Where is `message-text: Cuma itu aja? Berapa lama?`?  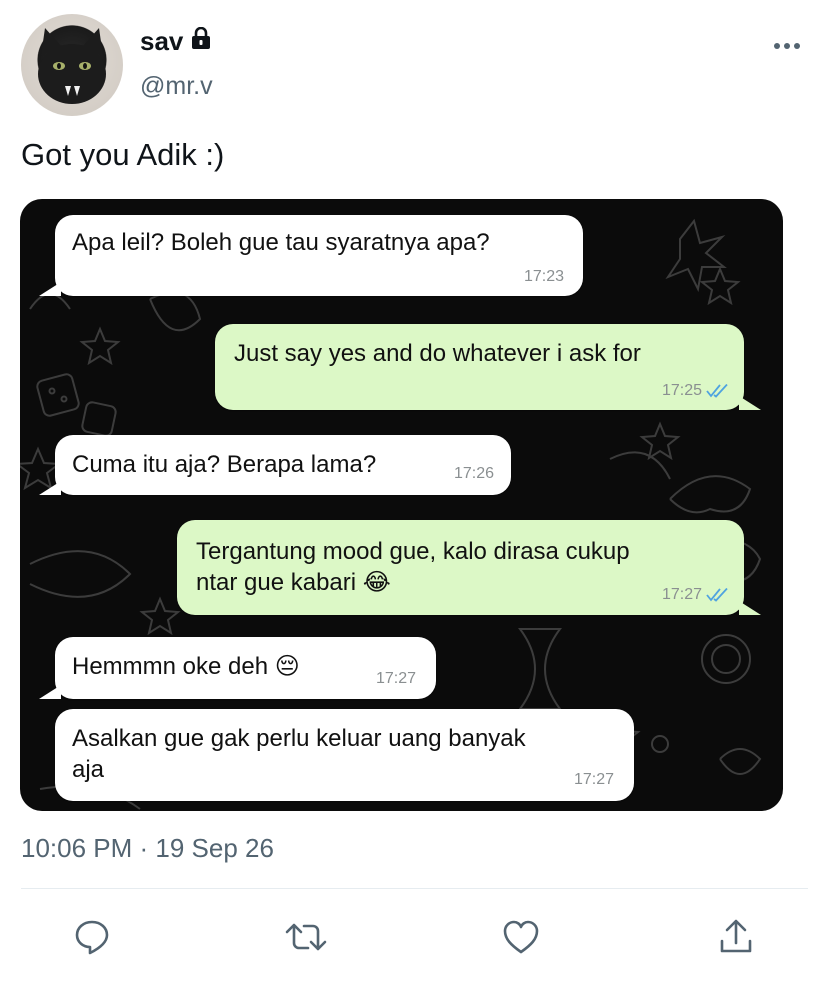
message-text: Cuma itu aja? Berapa lama? is located at coordinates (224, 464).